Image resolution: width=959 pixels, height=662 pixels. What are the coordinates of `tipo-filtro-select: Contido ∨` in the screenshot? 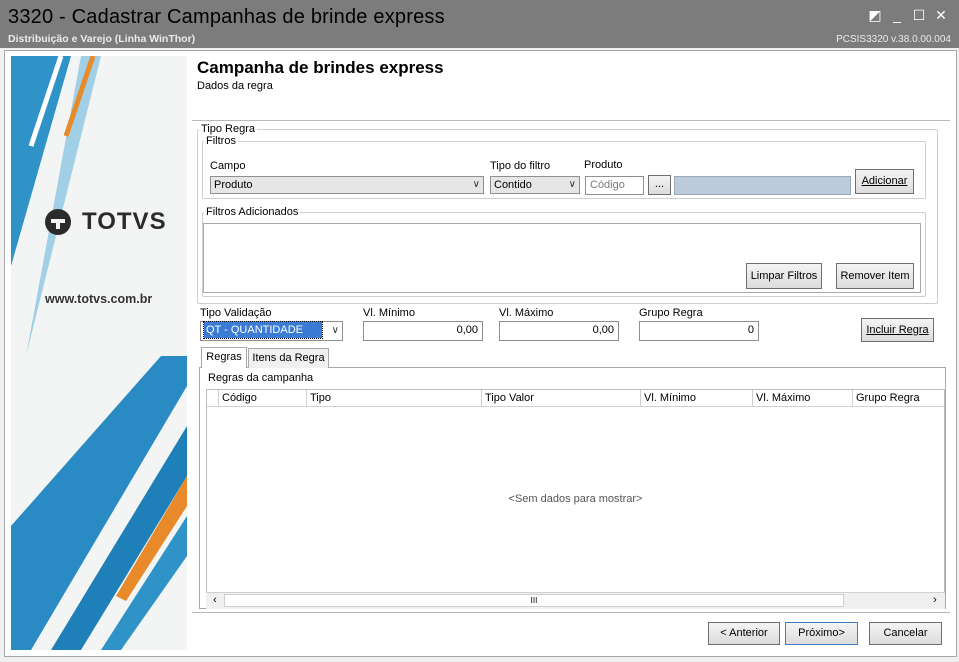 It's located at (535, 185).